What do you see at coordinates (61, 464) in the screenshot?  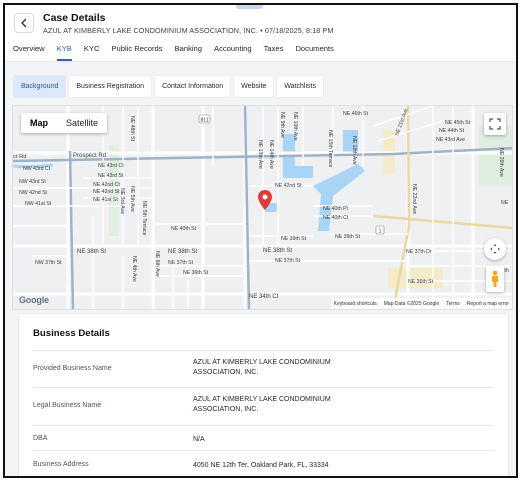 I see `detail-label: Business Address` at bounding box center [61, 464].